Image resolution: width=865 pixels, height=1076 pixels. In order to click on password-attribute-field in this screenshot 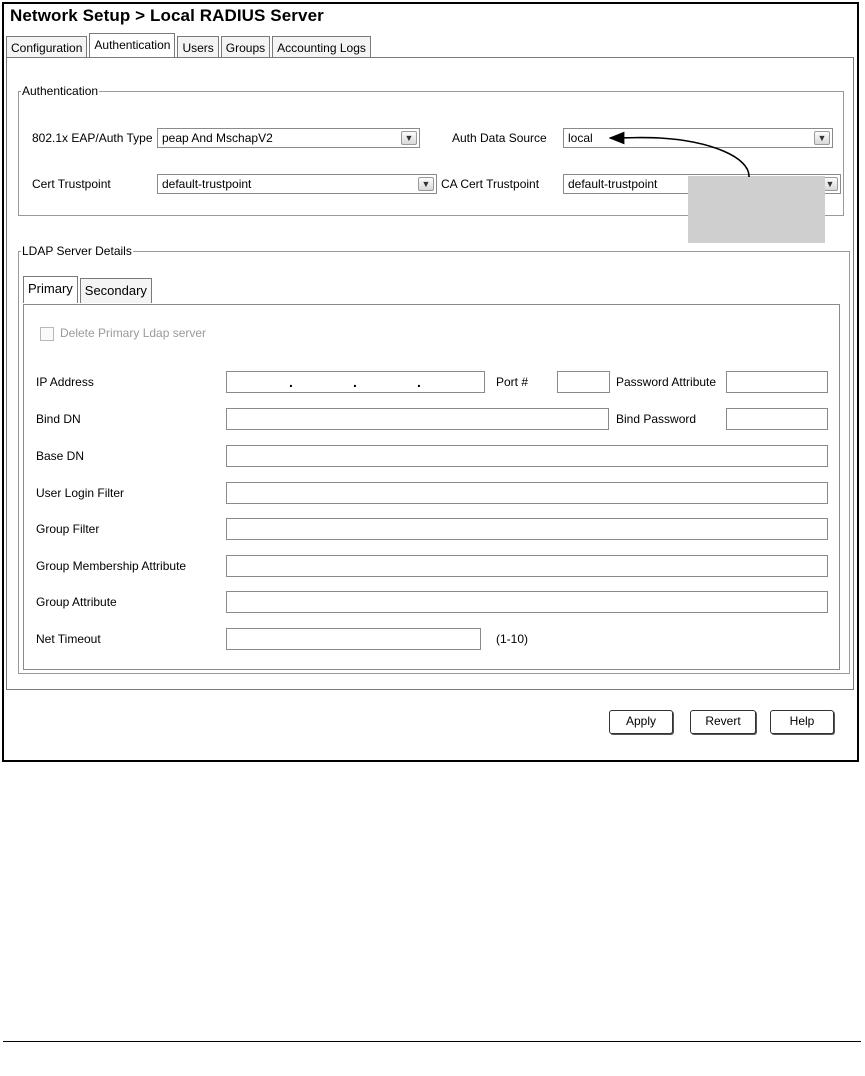, I will do `click(777, 382)`.